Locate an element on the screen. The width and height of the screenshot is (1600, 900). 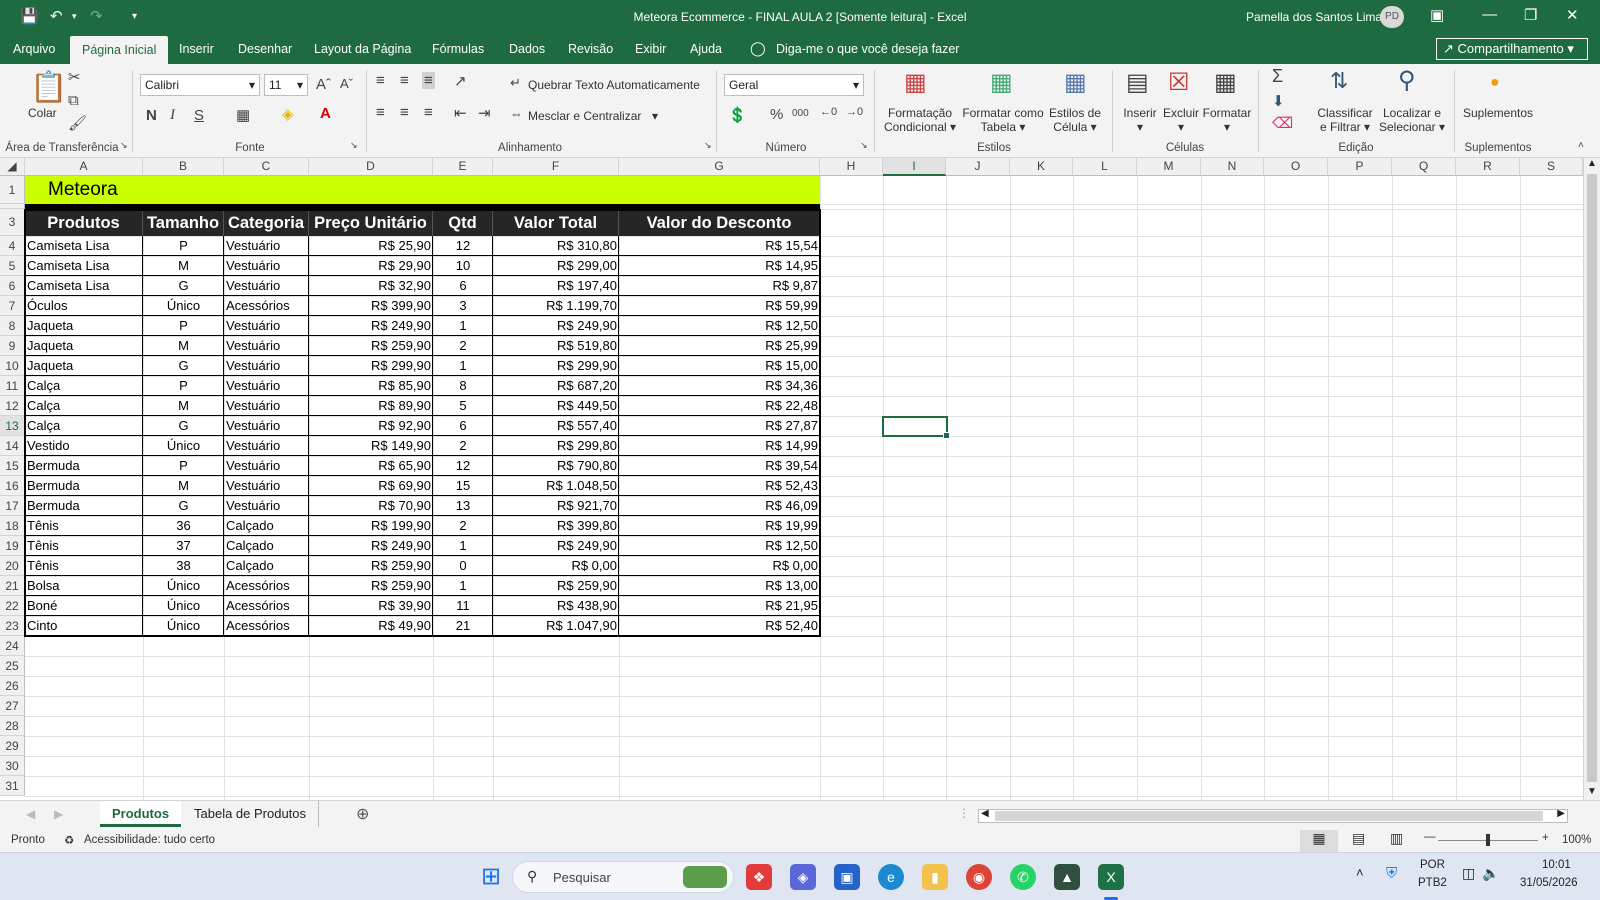
align-center-icon: ≡ is located at coordinates (404, 112).